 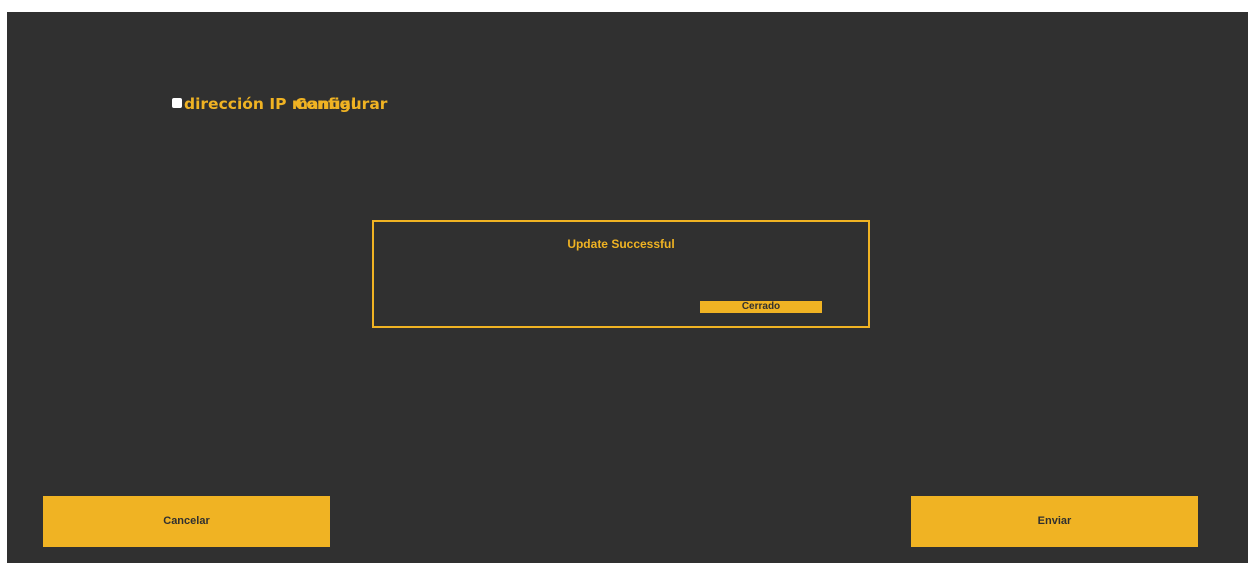 What do you see at coordinates (761, 307) in the screenshot?
I see `close-button: Cerrado` at bounding box center [761, 307].